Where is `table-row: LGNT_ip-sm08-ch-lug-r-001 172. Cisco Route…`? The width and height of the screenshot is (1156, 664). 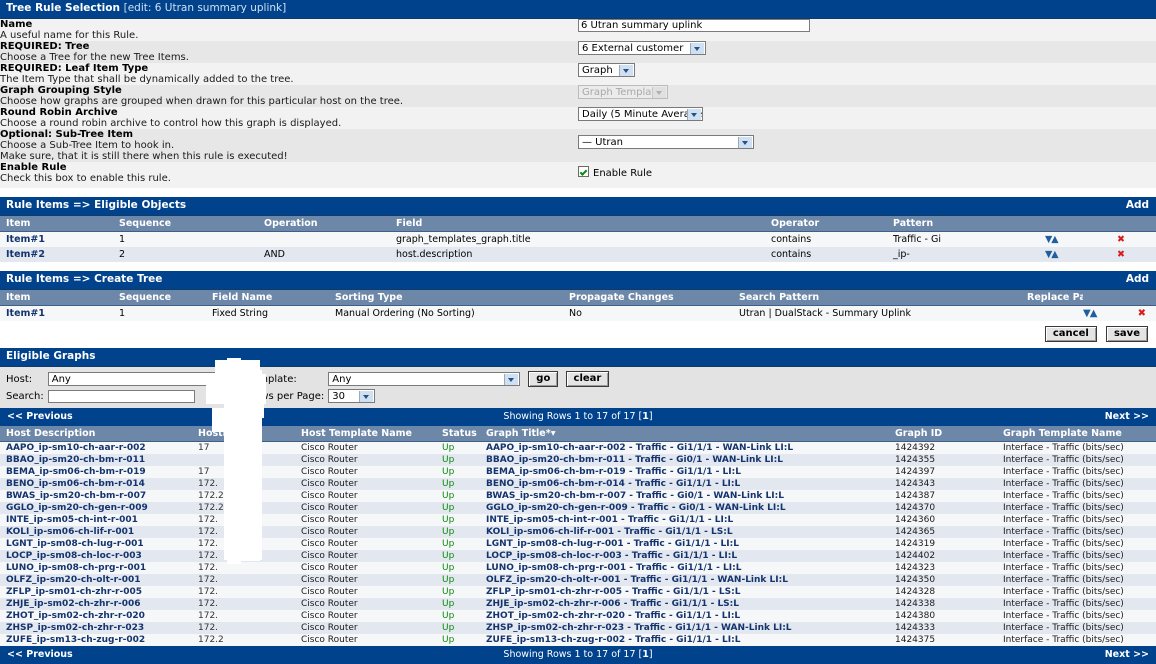
table-row: LGNT_ip-sm08-ch-lug-r-001 172. Cisco Route… is located at coordinates (578, 544).